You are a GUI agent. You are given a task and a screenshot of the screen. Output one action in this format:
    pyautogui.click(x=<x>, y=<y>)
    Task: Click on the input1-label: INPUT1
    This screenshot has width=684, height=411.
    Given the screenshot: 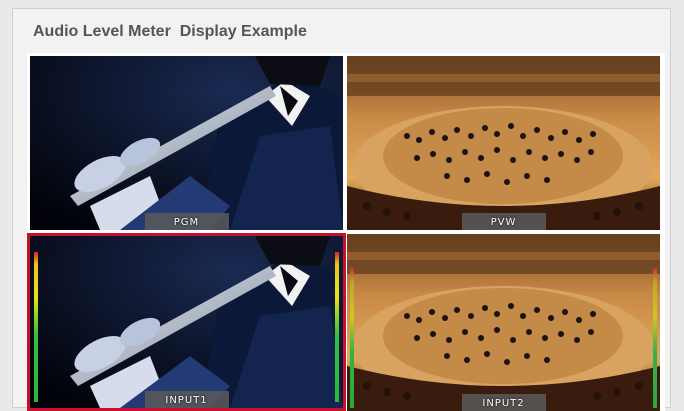 What is the action you would take?
    pyautogui.click(x=186, y=400)
    